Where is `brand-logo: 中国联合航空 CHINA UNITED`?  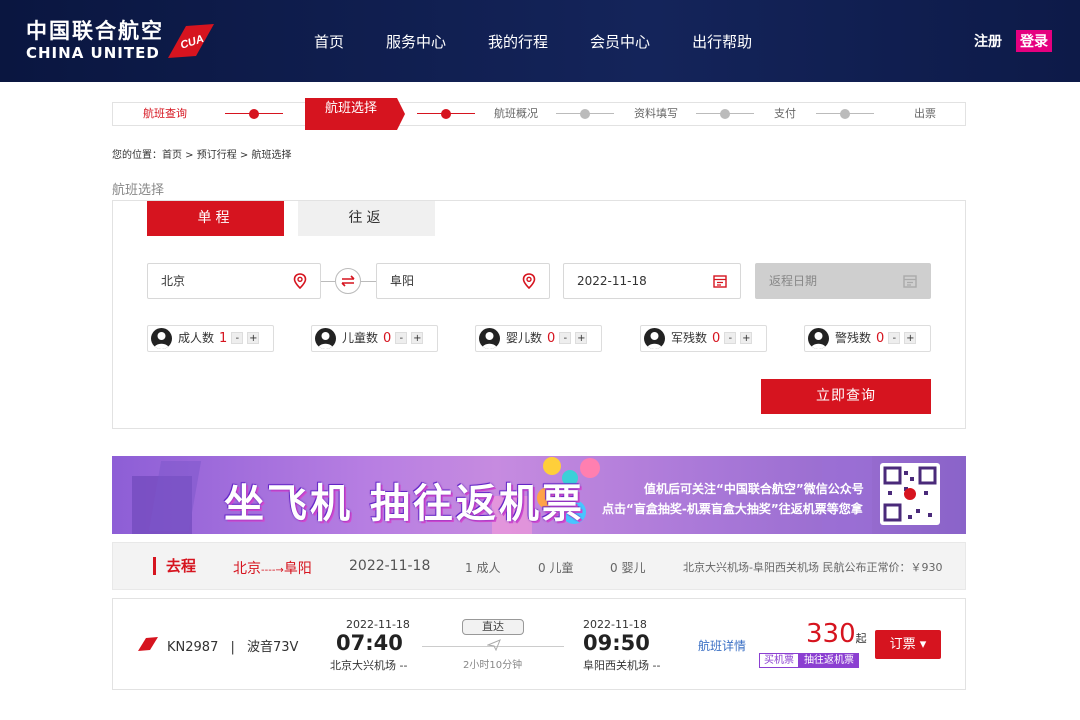
brand-logo: 中国联合航空 CHINA UNITED is located at coordinates (95, 40).